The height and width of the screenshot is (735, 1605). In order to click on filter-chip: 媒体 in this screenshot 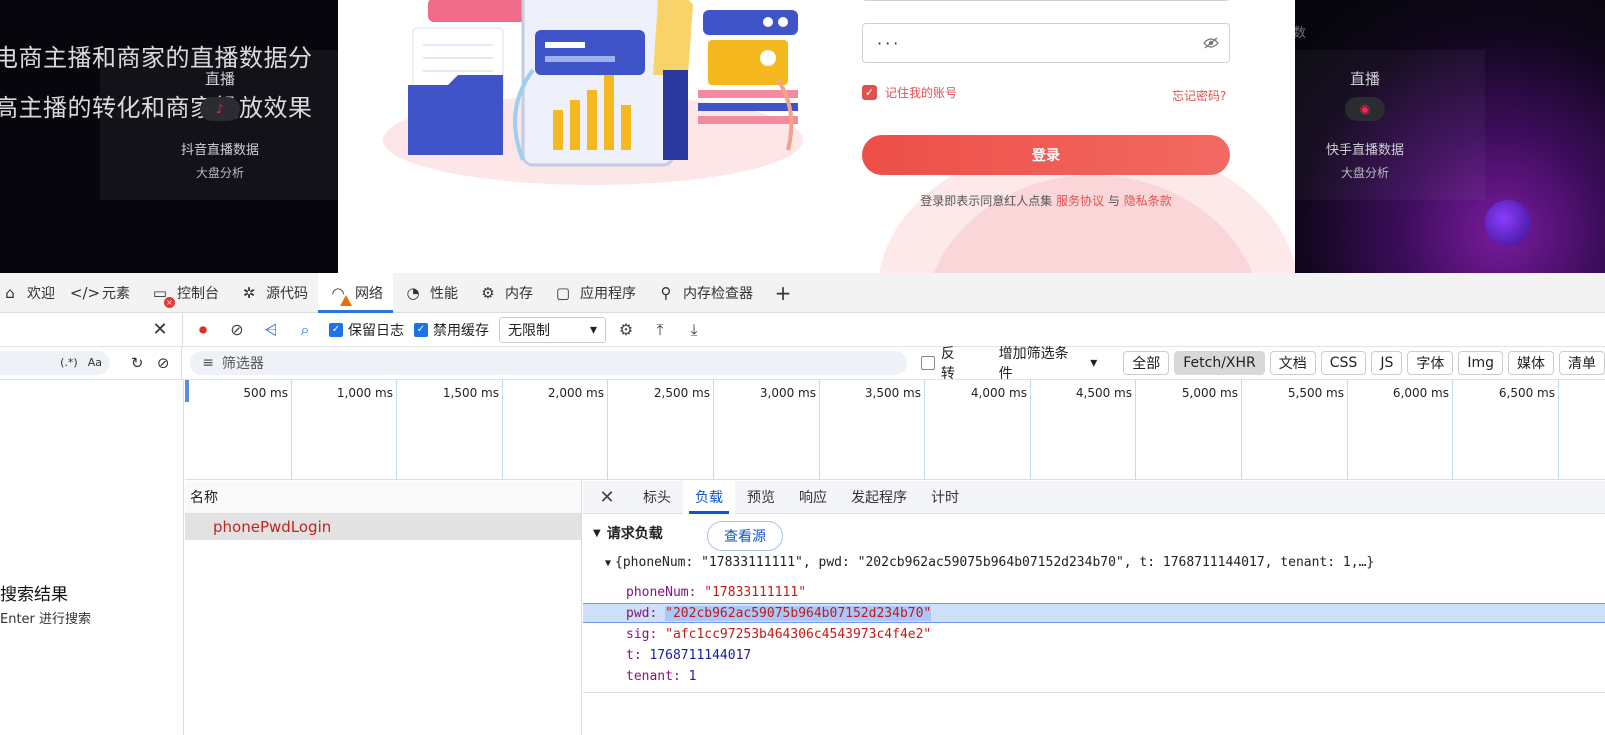, I will do `click(1531, 363)`.